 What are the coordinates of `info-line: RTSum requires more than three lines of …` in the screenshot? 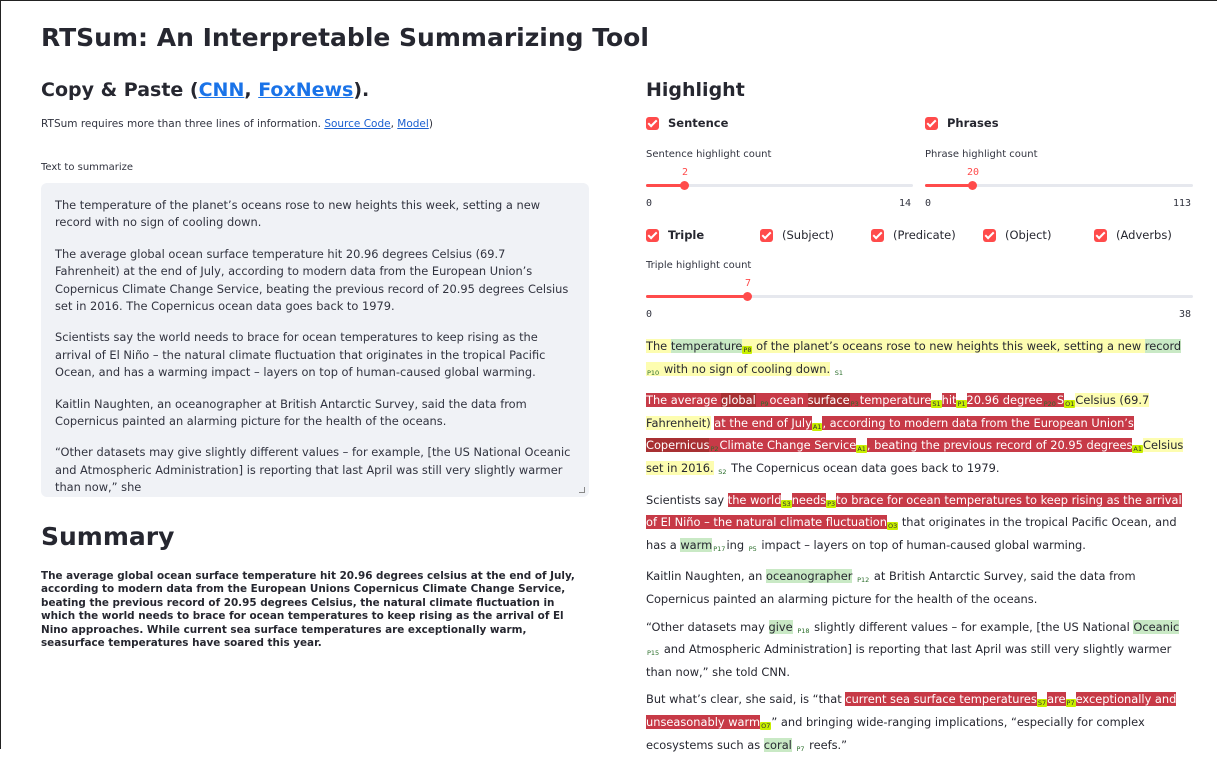 It's located at (237, 124).